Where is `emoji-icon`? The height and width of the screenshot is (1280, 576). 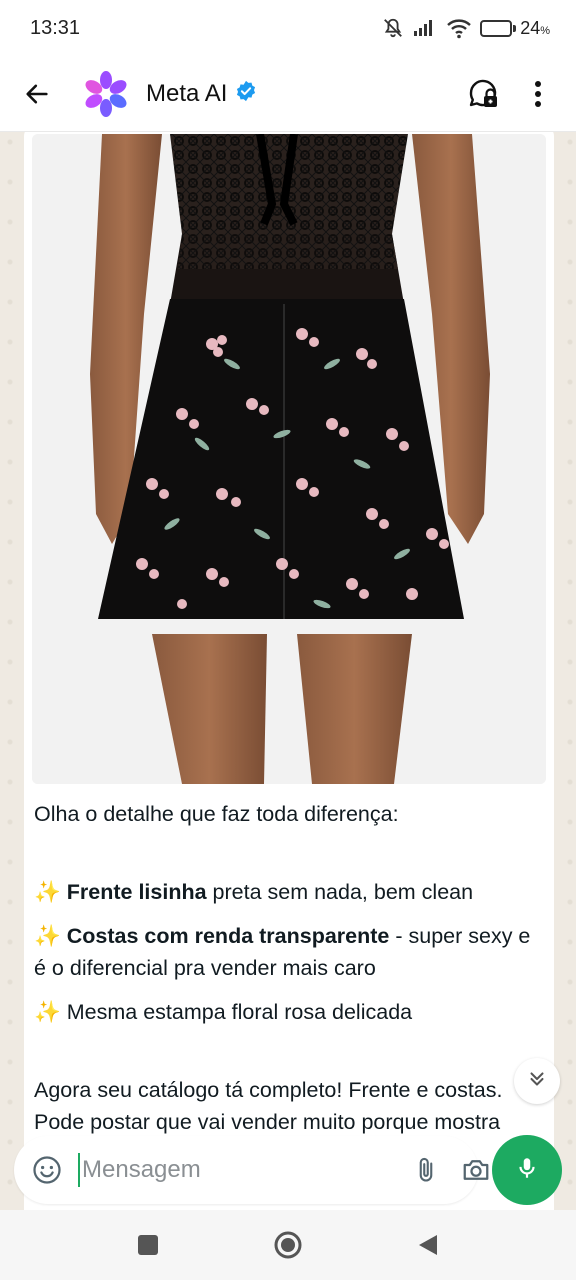 emoji-icon is located at coordinates (47, 1170).